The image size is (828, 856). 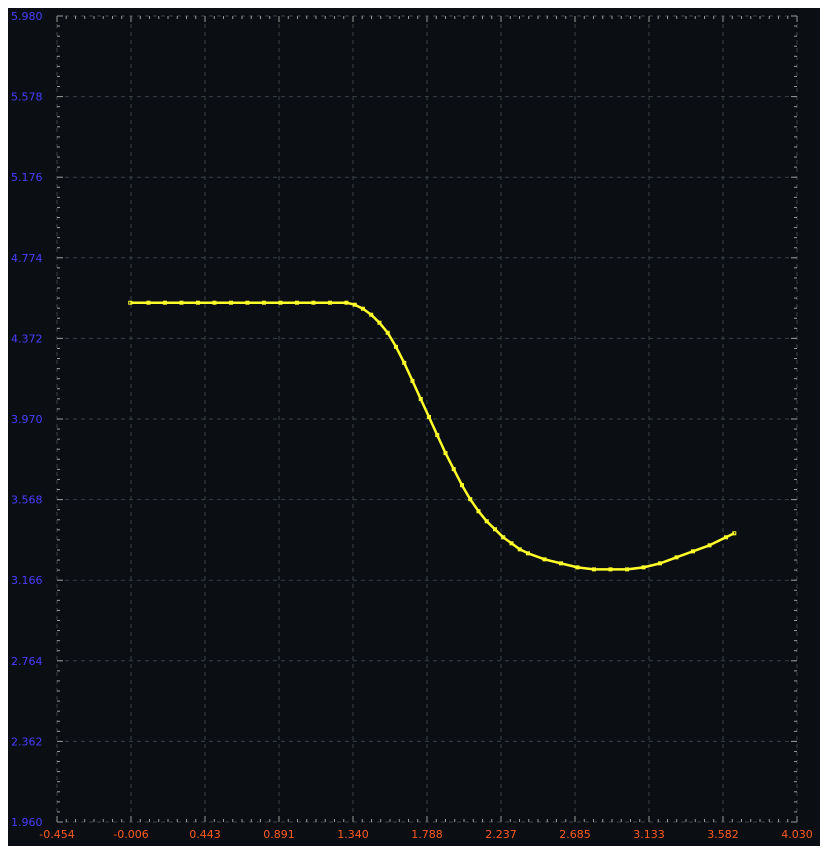 What do you see at coordinates (27, 661) in the screenshot?
I see `y-tick-label: 2.764` at bounding box center [27, 661].